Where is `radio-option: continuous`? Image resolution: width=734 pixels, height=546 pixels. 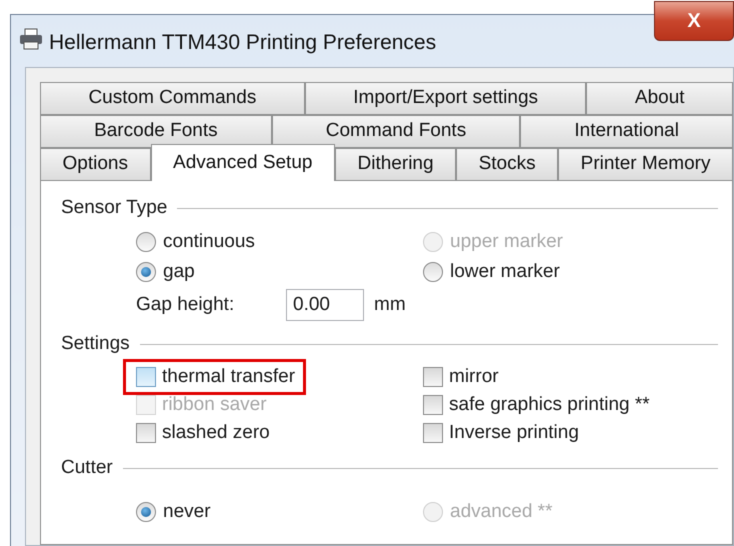 radio-option: continuous is located at coordinates (195, 242).